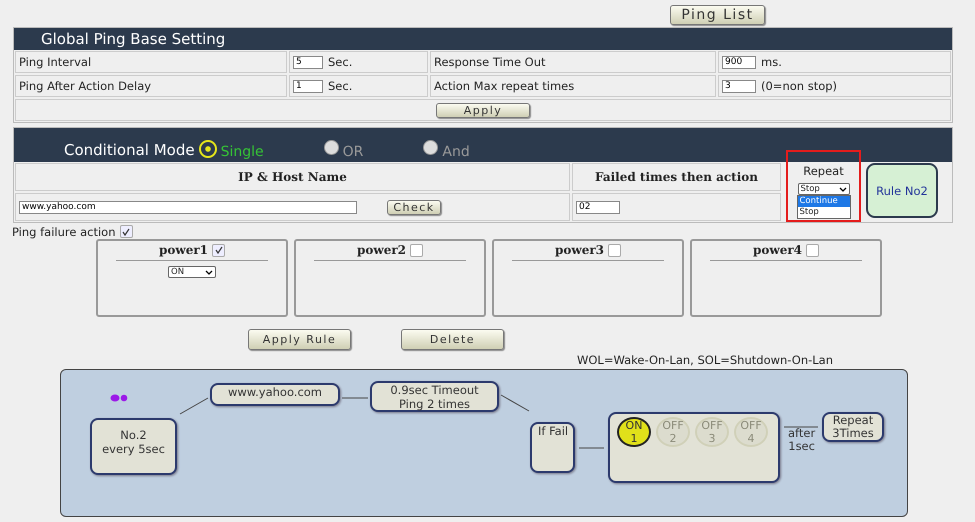 The image size is (975, 522). What do you see at coordinates (133, 39) in the screenshot?
I see `section-title: Global Ping Base Setting` at bounding box center [133, 39].